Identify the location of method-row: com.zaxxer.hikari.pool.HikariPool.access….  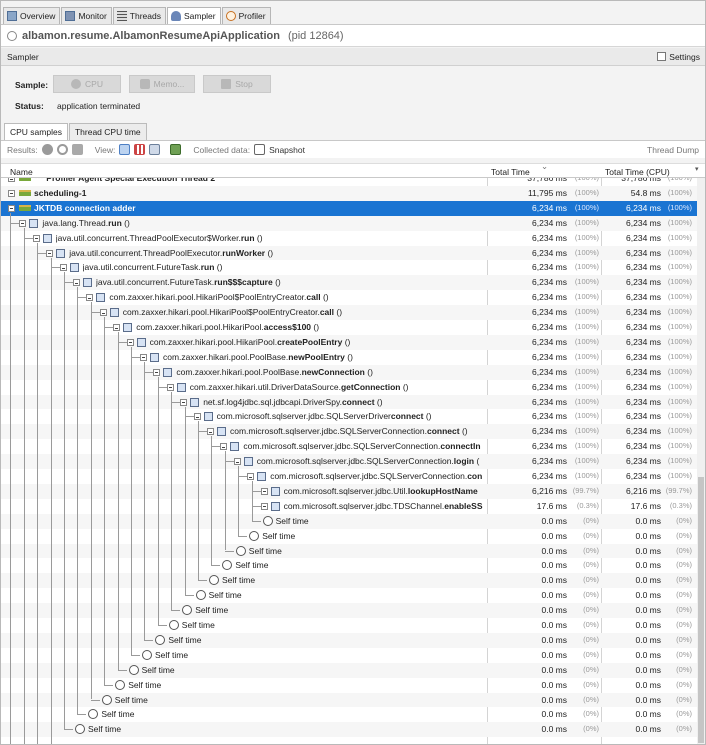
(349, 327).